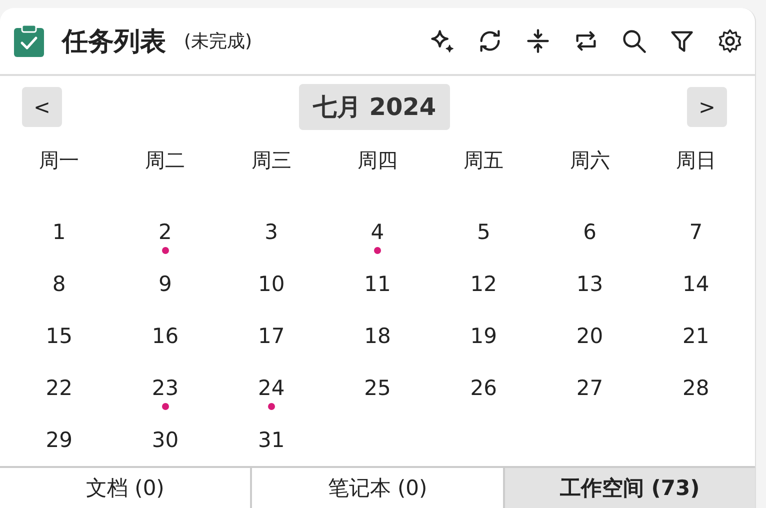 This screenshot has width=766, height=508. I want to click on weekday-label: 周一, so click(59, 160).